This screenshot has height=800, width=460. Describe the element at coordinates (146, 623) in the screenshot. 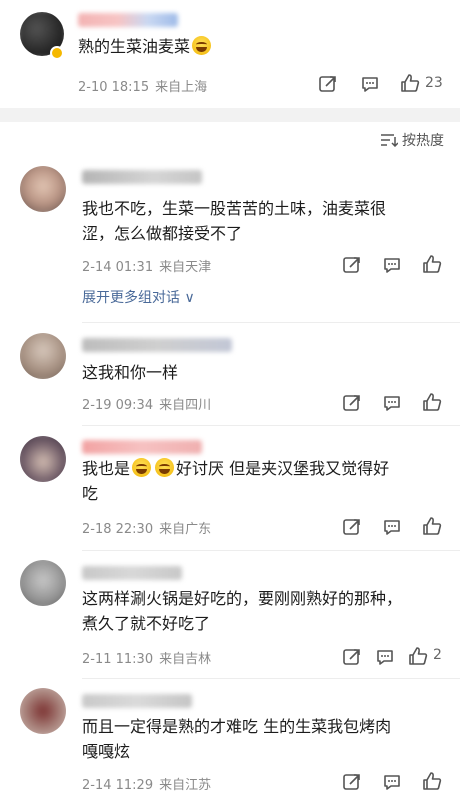

I see `comment-text-line: 煮久了就不好吃了` at that location.